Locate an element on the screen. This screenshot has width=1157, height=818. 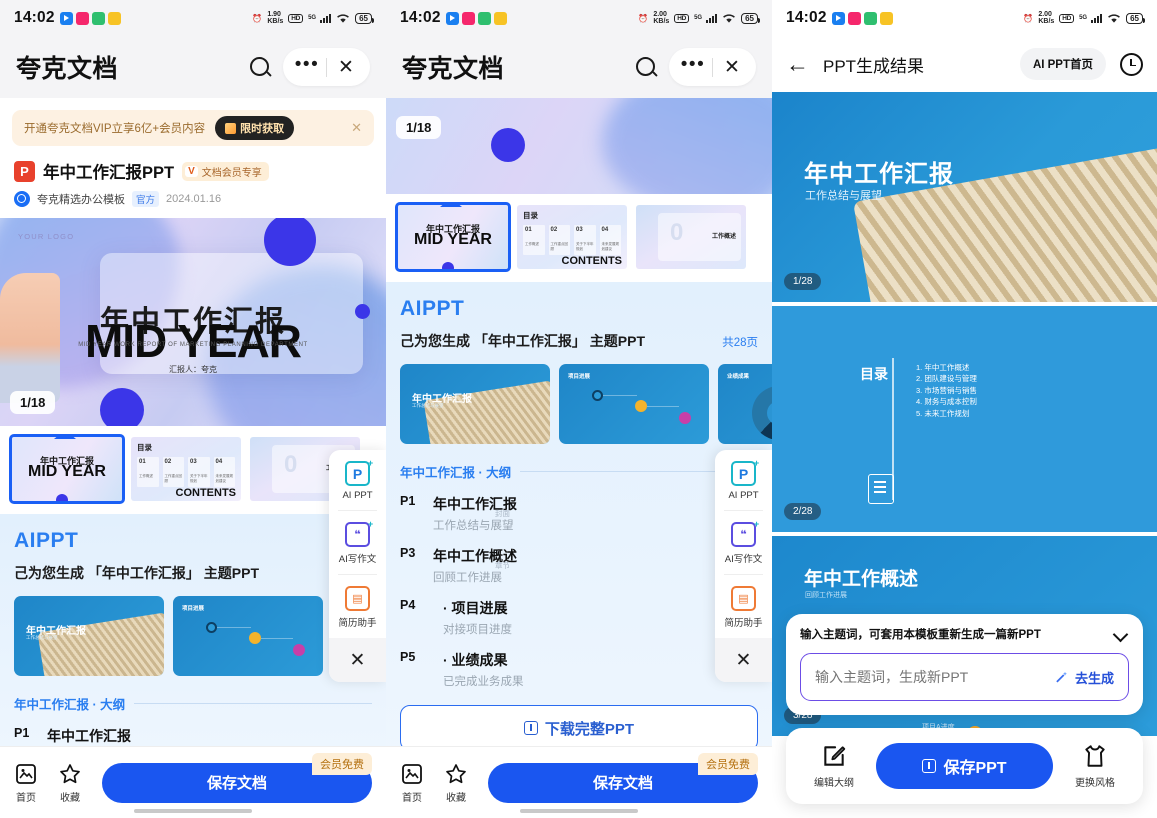
toc-item: 5. 未来工作规划 is located at coordinates (943, 413).